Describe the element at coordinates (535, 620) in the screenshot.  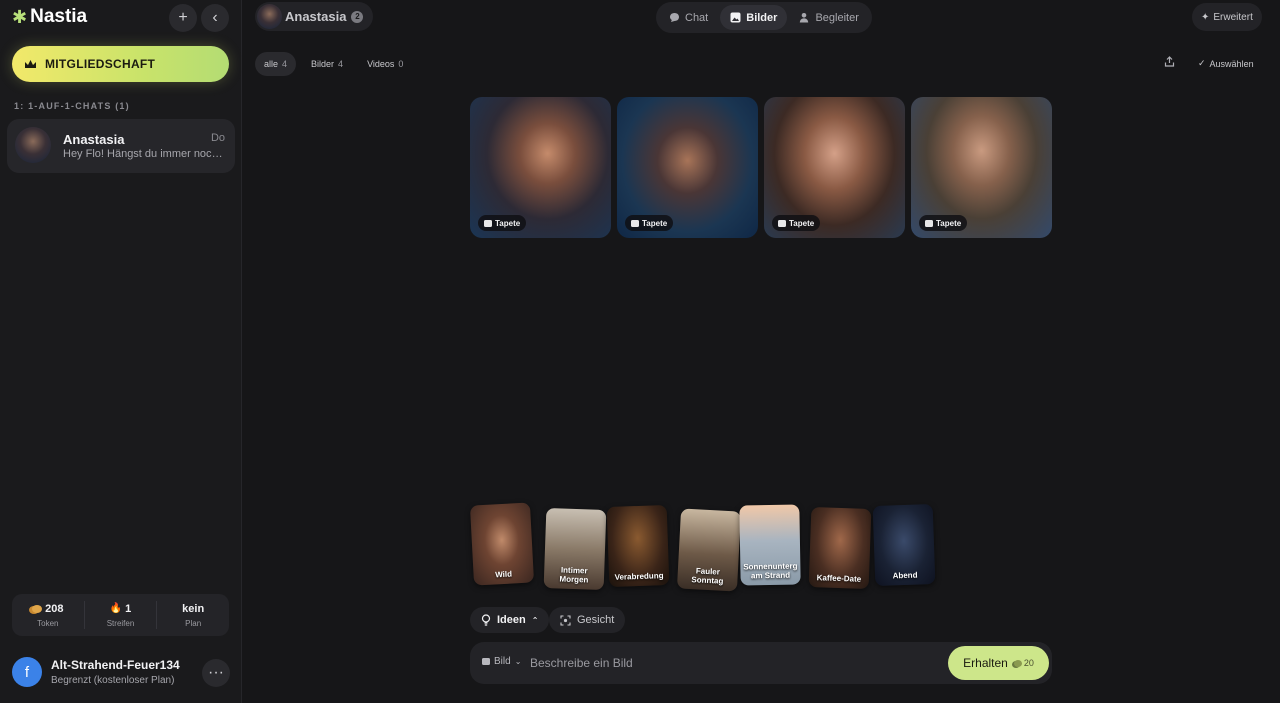
I see `chevron-up-icon: ⌃` at that location.